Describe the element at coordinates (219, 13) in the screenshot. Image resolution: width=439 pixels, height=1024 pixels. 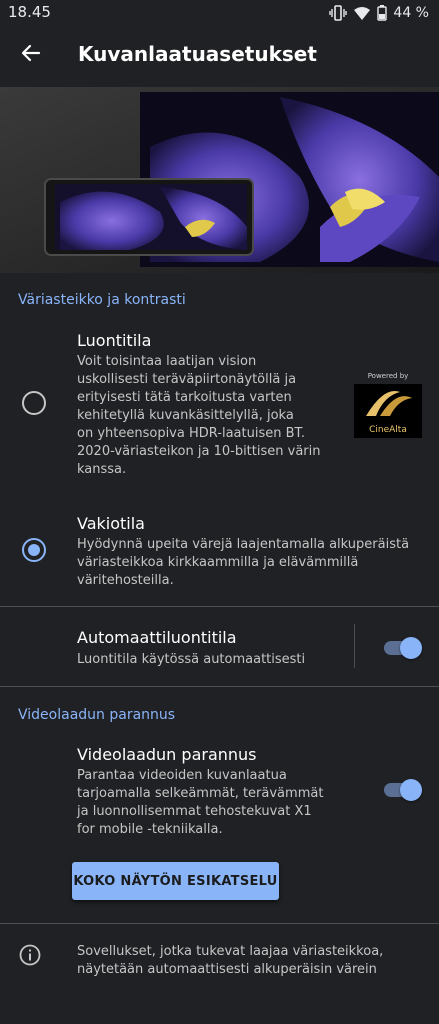
I see `status-bar: 18.45 44 %` at that location.